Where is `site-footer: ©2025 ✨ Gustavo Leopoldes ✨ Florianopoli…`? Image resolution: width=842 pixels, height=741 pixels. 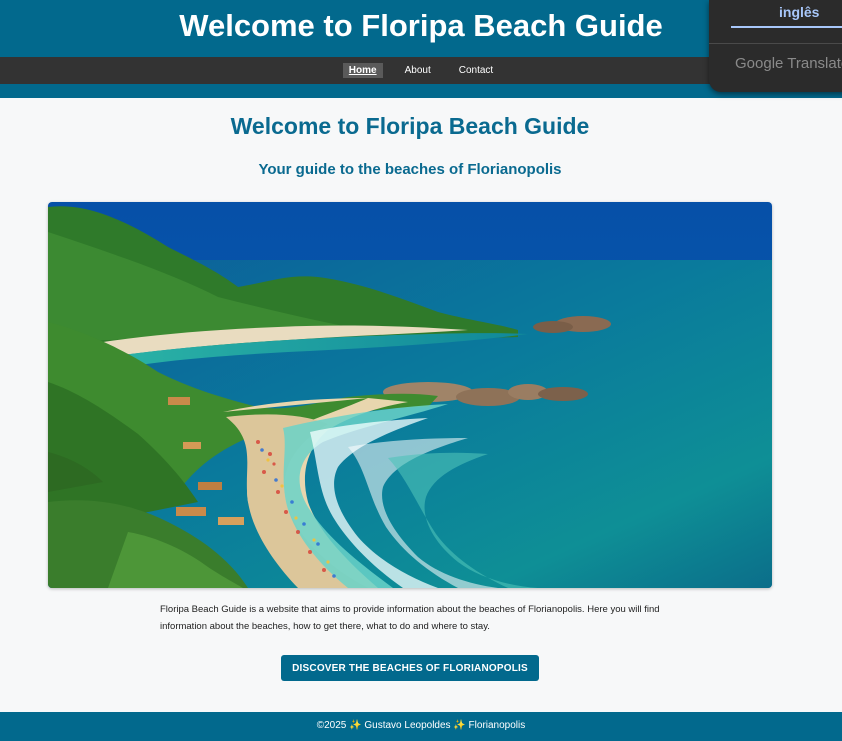
site-footer: ©2025 ✨ Gustavo Leopoldes ✨ Florianopoli… is located at coordinates (421, 726).